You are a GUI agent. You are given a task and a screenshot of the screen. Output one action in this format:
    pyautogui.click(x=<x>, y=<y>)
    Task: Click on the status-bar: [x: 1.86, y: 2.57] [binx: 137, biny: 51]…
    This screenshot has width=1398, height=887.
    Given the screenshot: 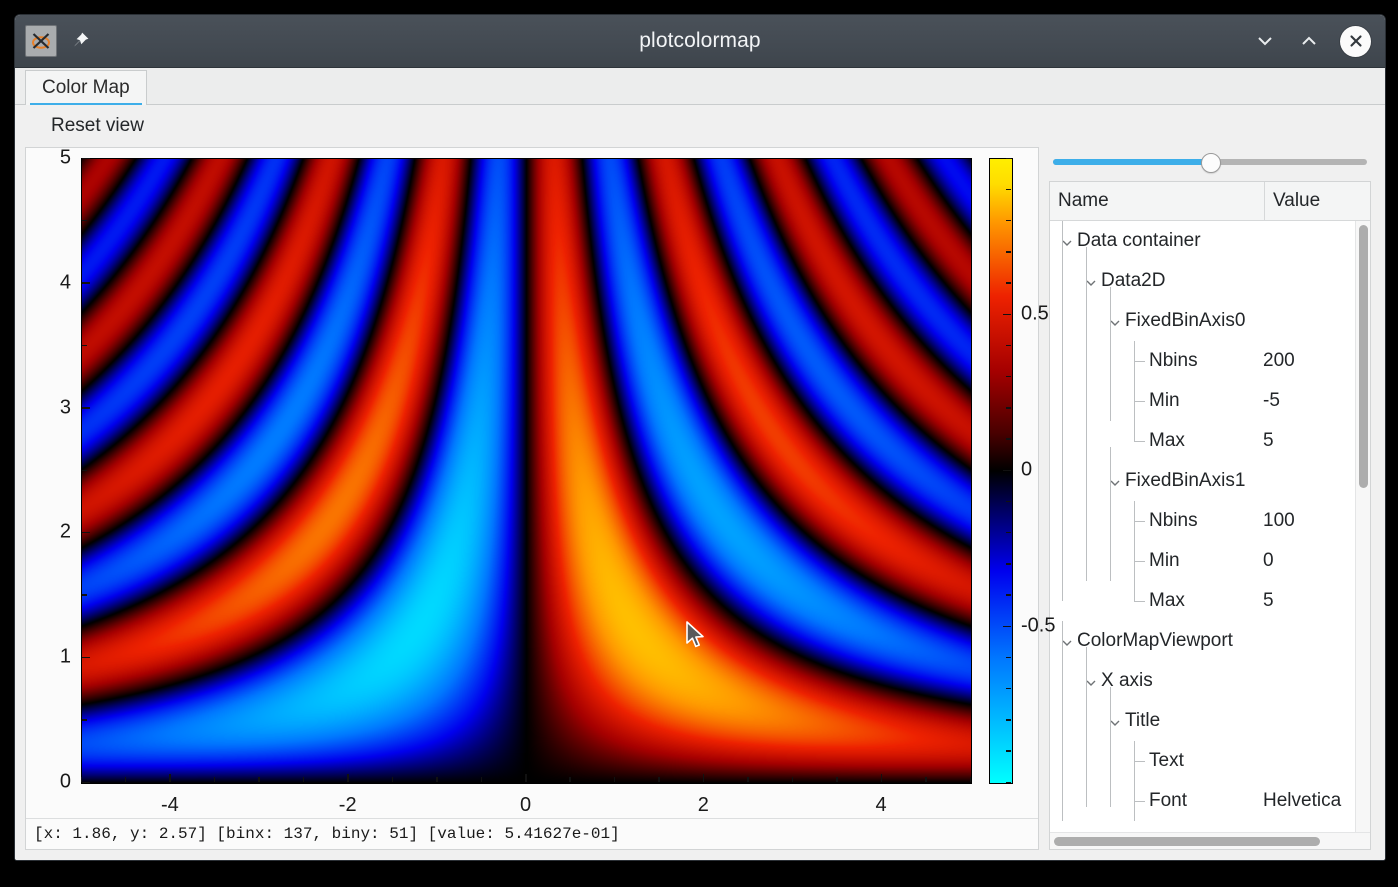 What is the action you would take?
    pyautogui.click(x=532, y=833)
    